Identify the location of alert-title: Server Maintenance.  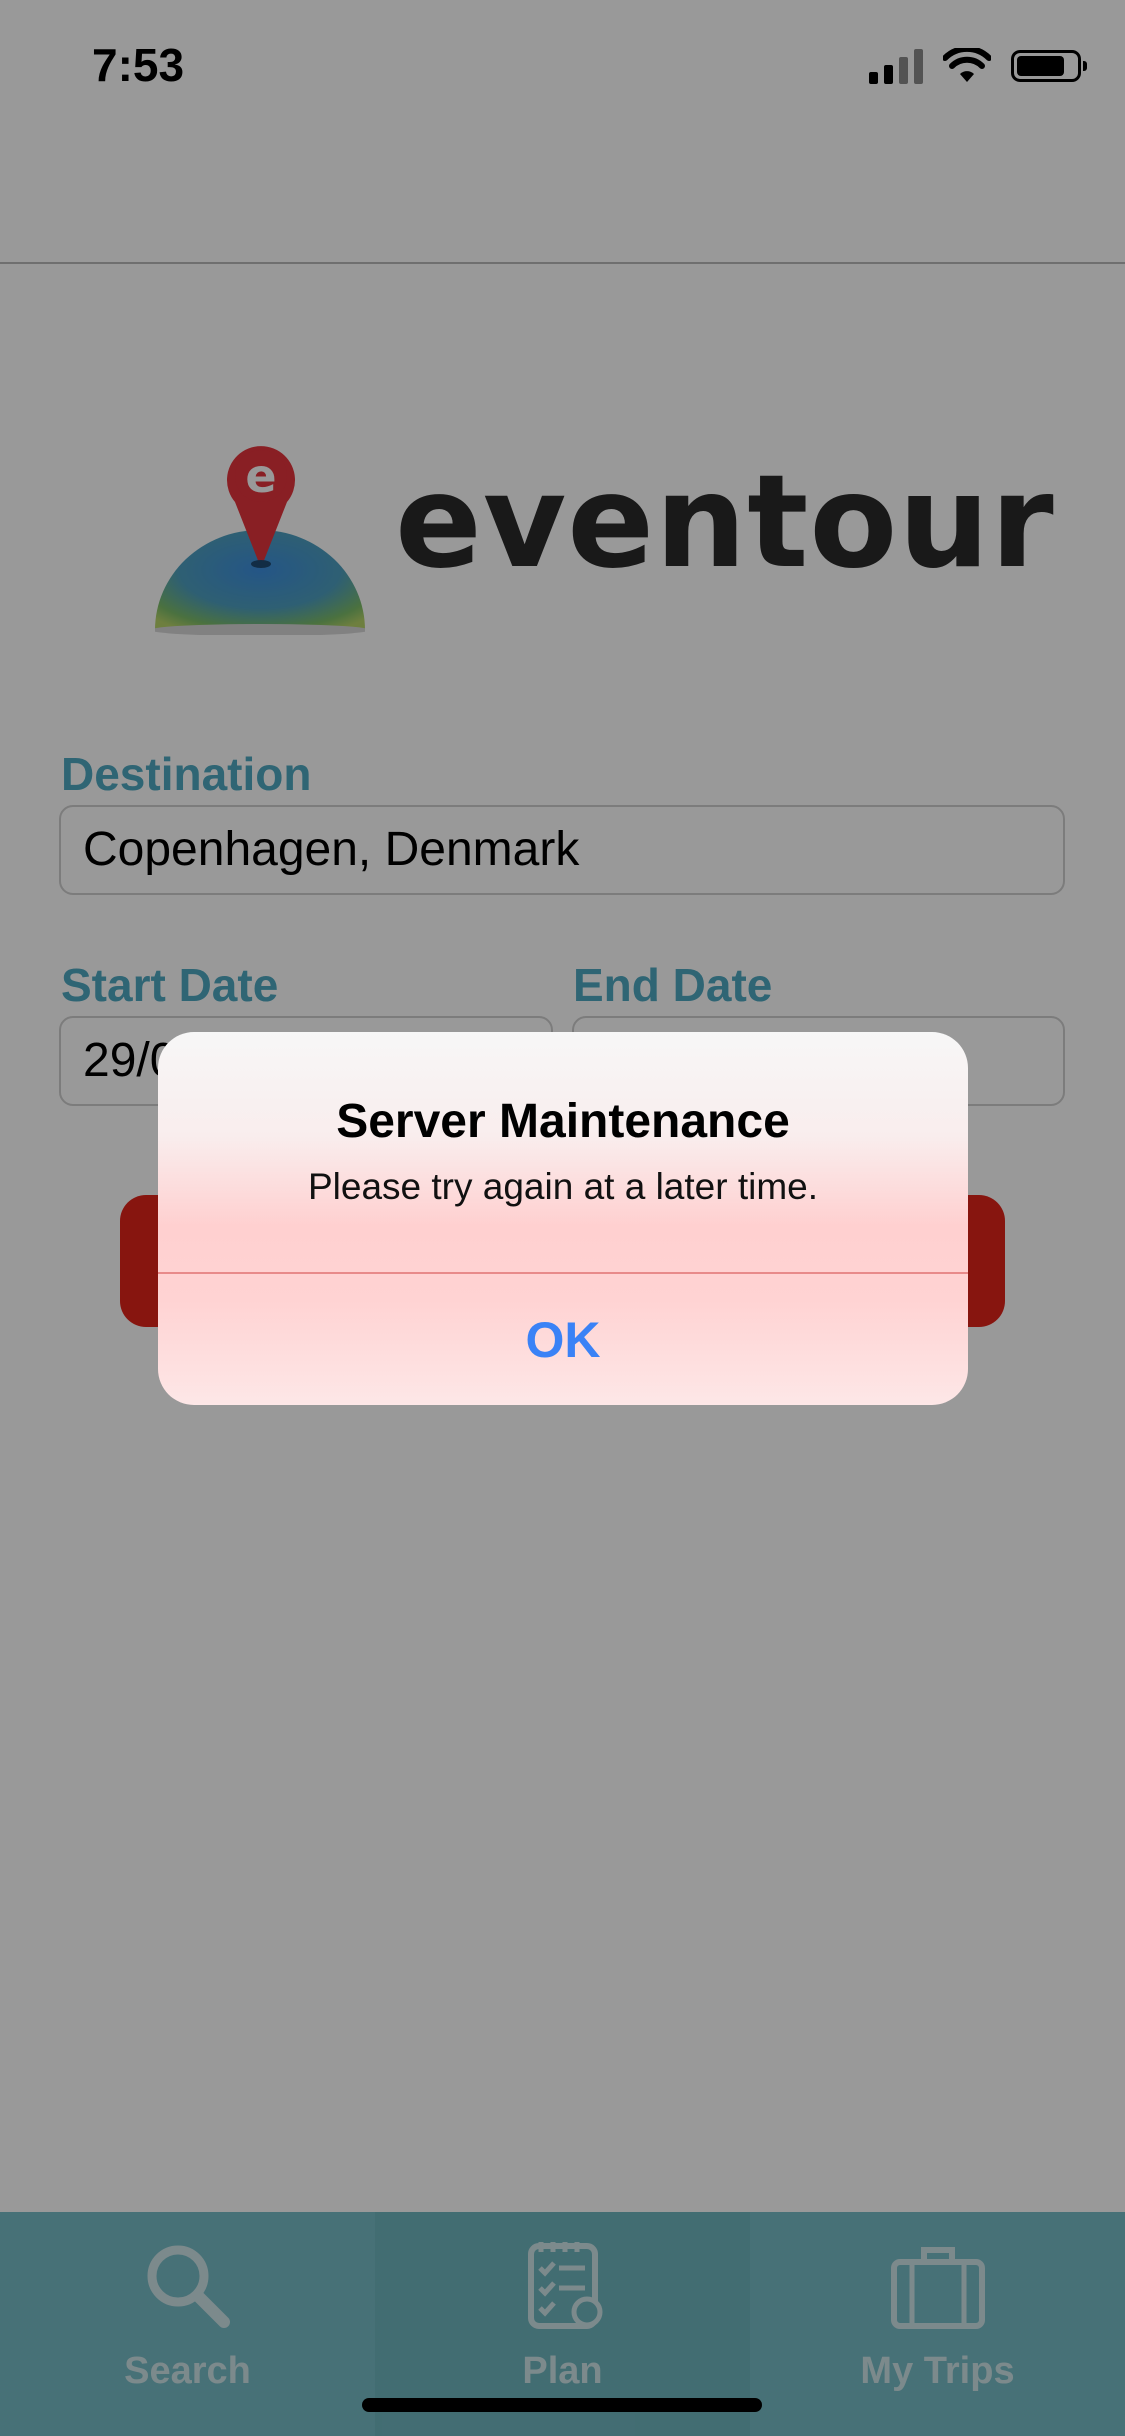
(563, 1121).